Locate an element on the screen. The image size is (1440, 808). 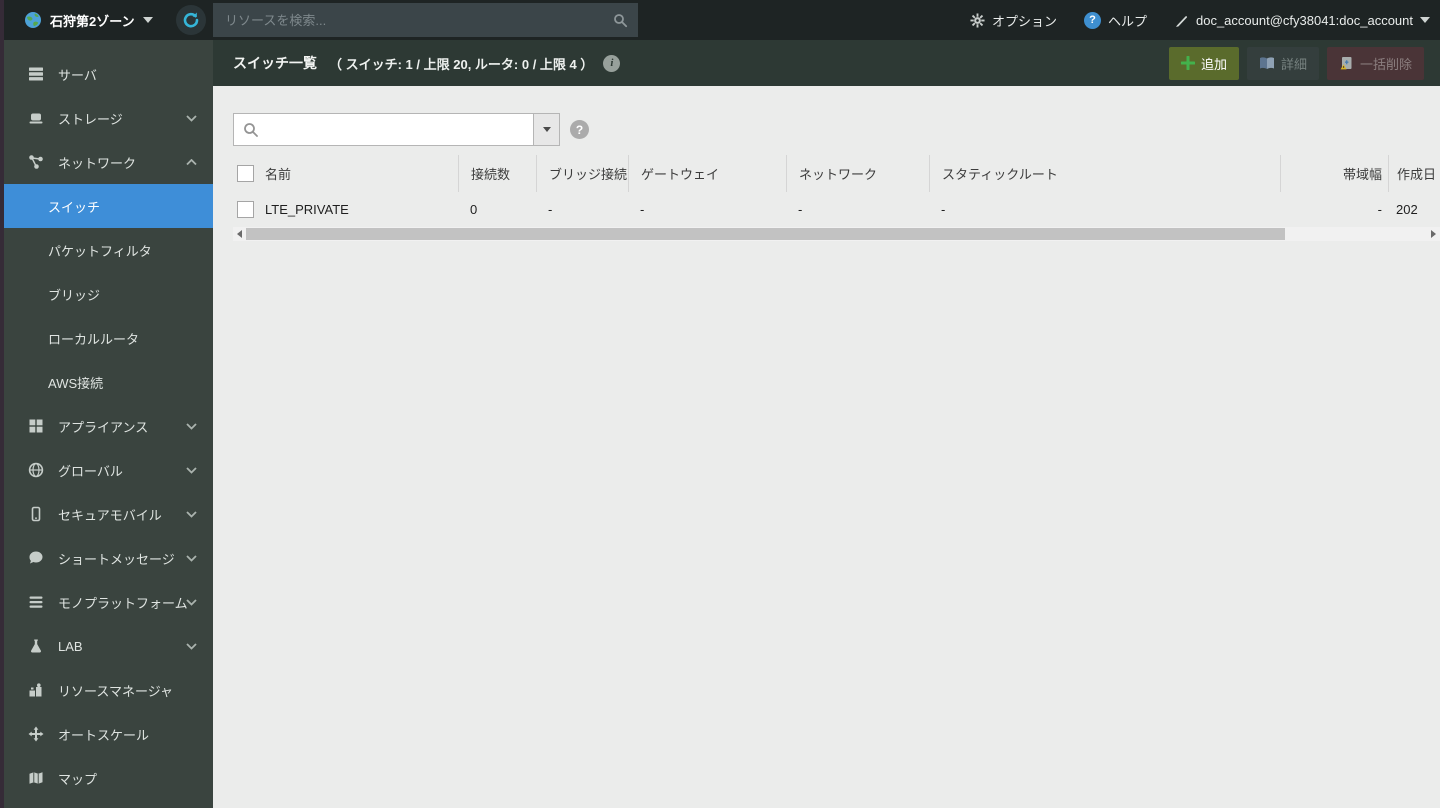
sidebar-item-label: オートスケール is located at coordinates (104, 735).